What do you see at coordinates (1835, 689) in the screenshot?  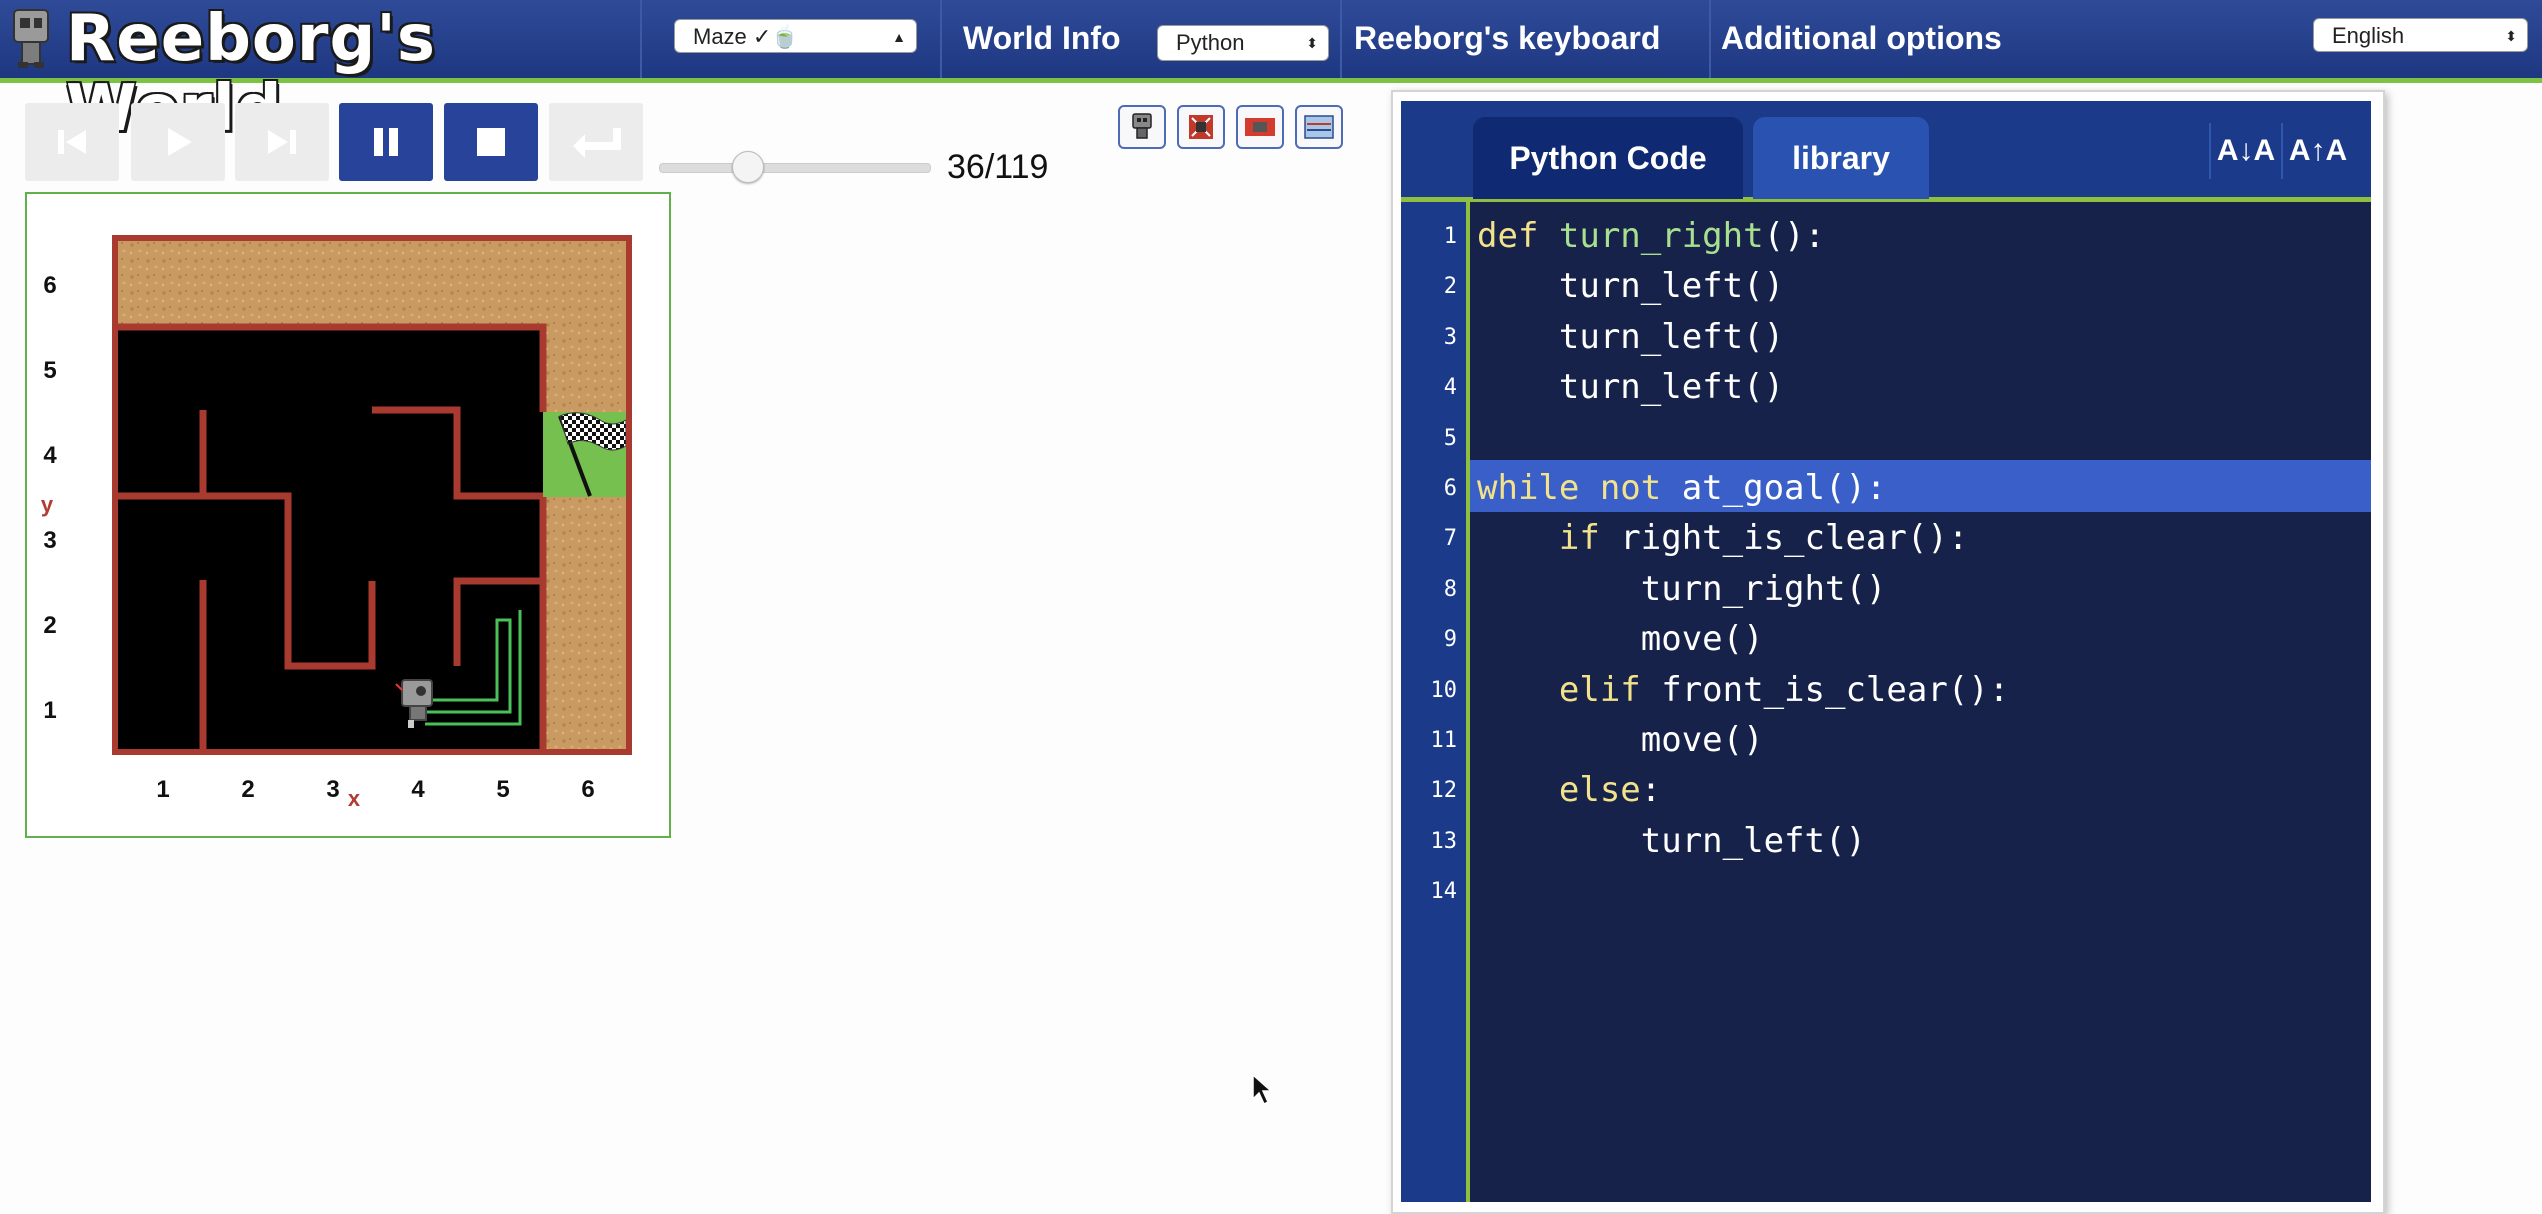 I see `code-token: front_is_clear():` at bounding box center [1835, 689].